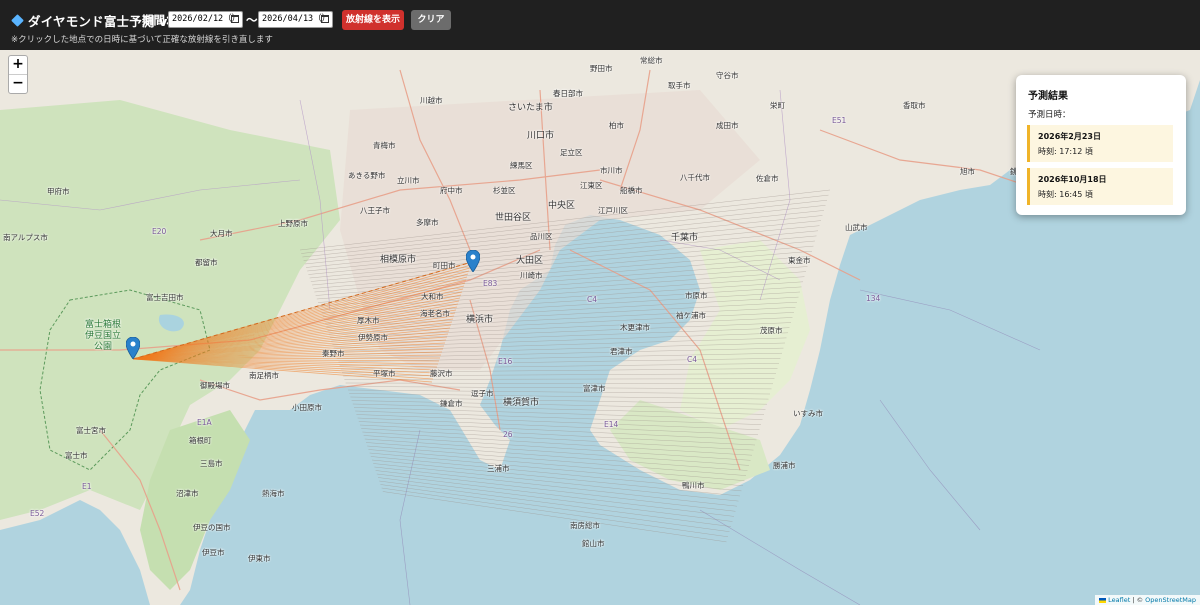  Describe the element at coordinates (1072, 179) in the screenshot. I see `result-date: 2026年10月18日` at that location.